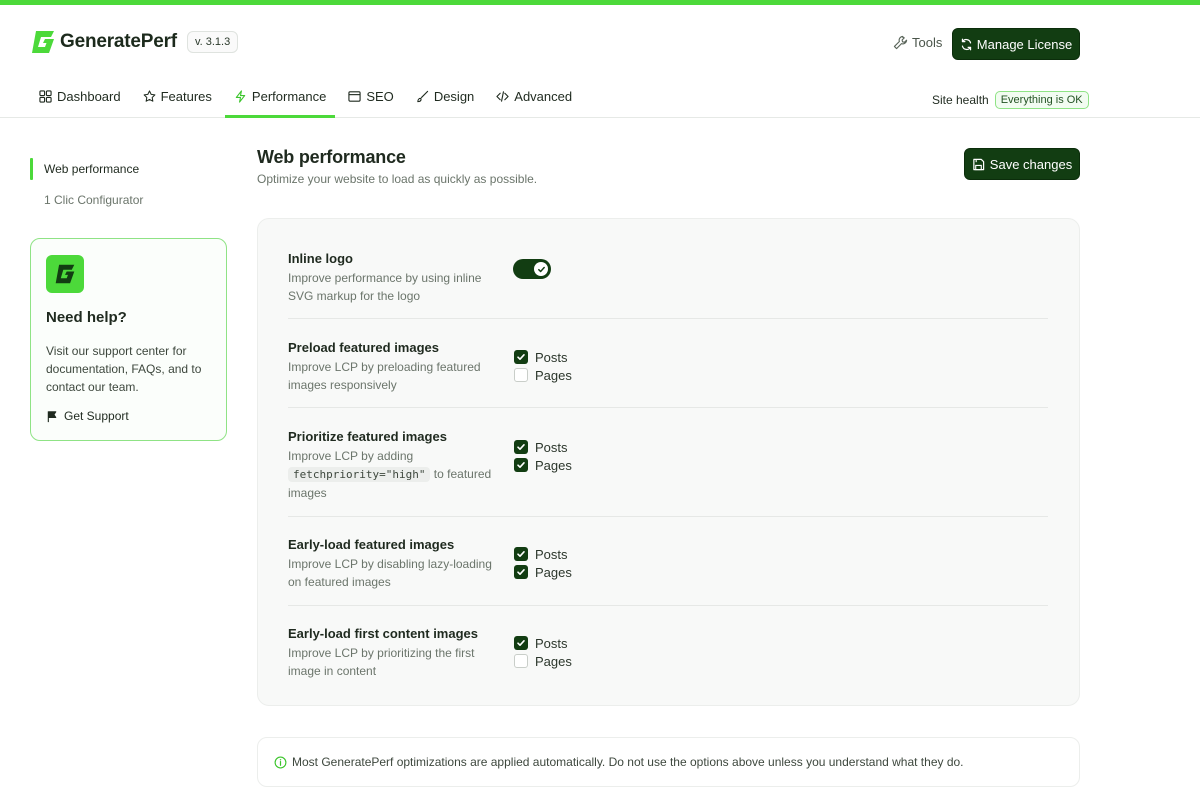 Image resolution: width=1200 pixels, height=806 pixels. I want to click on tab-seo: SEO, so click(370, 96).